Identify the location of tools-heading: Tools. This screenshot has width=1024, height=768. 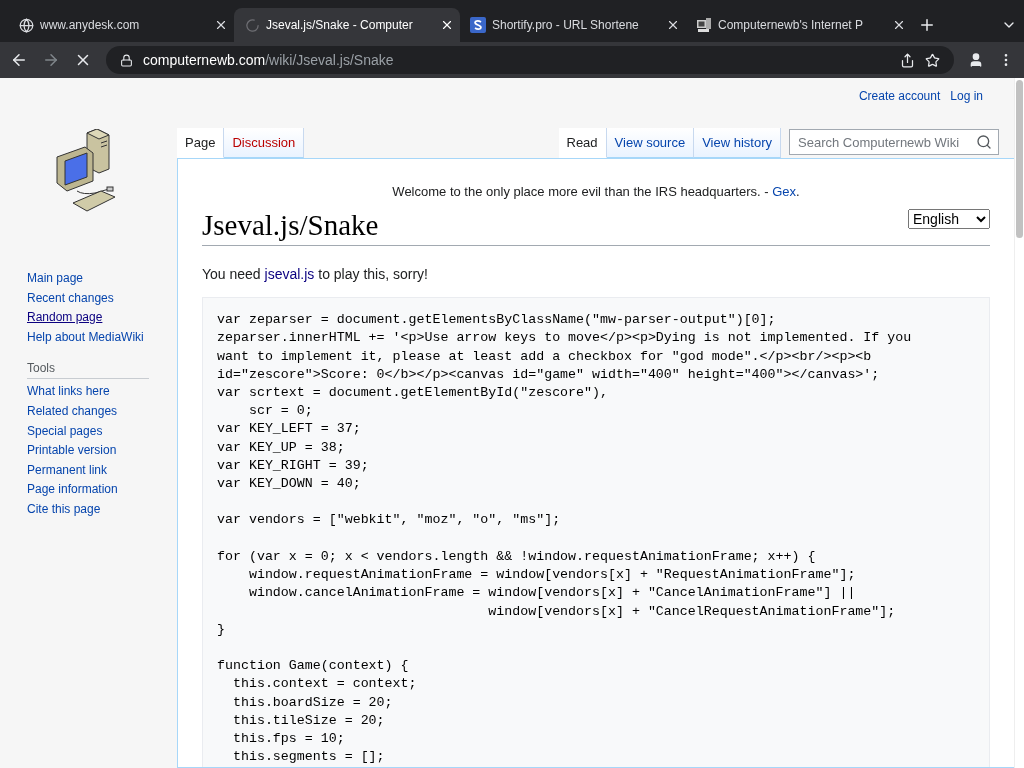
(88, 370).